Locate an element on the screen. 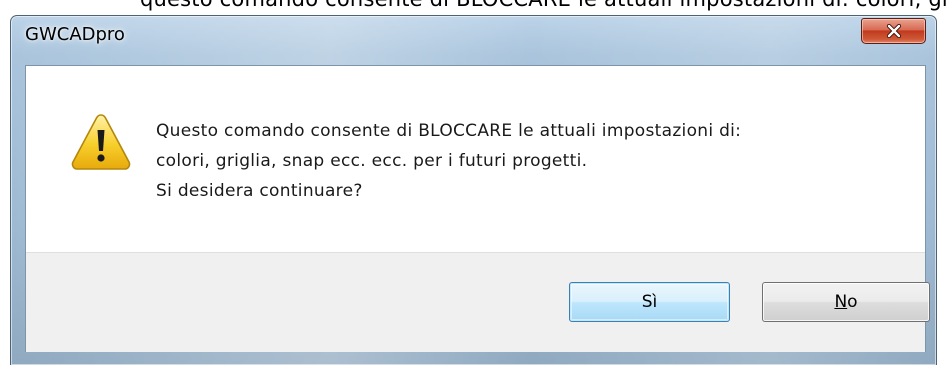 Image resolution: width=947 pixels, height=365 pixels. close-icon is located at coordinates (893, 31).